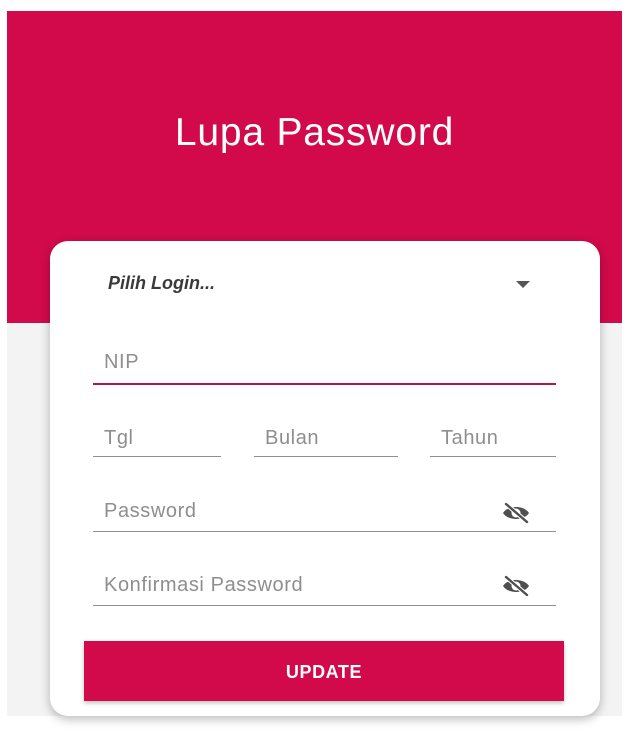 This screenshot has width=629, height=753. What do you see at coordinates (470, 438) in the screenshot?
I see `year-placeholder: Tahun` at bounding box center [470, 438].